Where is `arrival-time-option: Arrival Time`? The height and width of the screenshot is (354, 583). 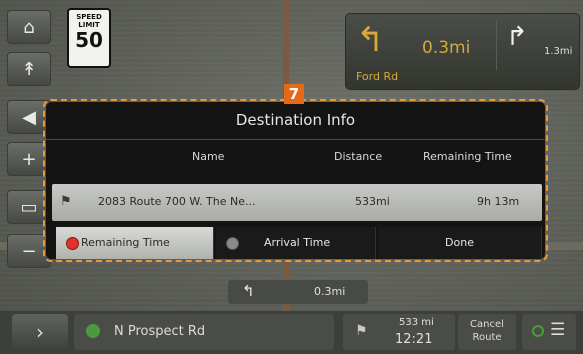 arrival-time-option: Arrival Time is located at coordinates (296, 243).